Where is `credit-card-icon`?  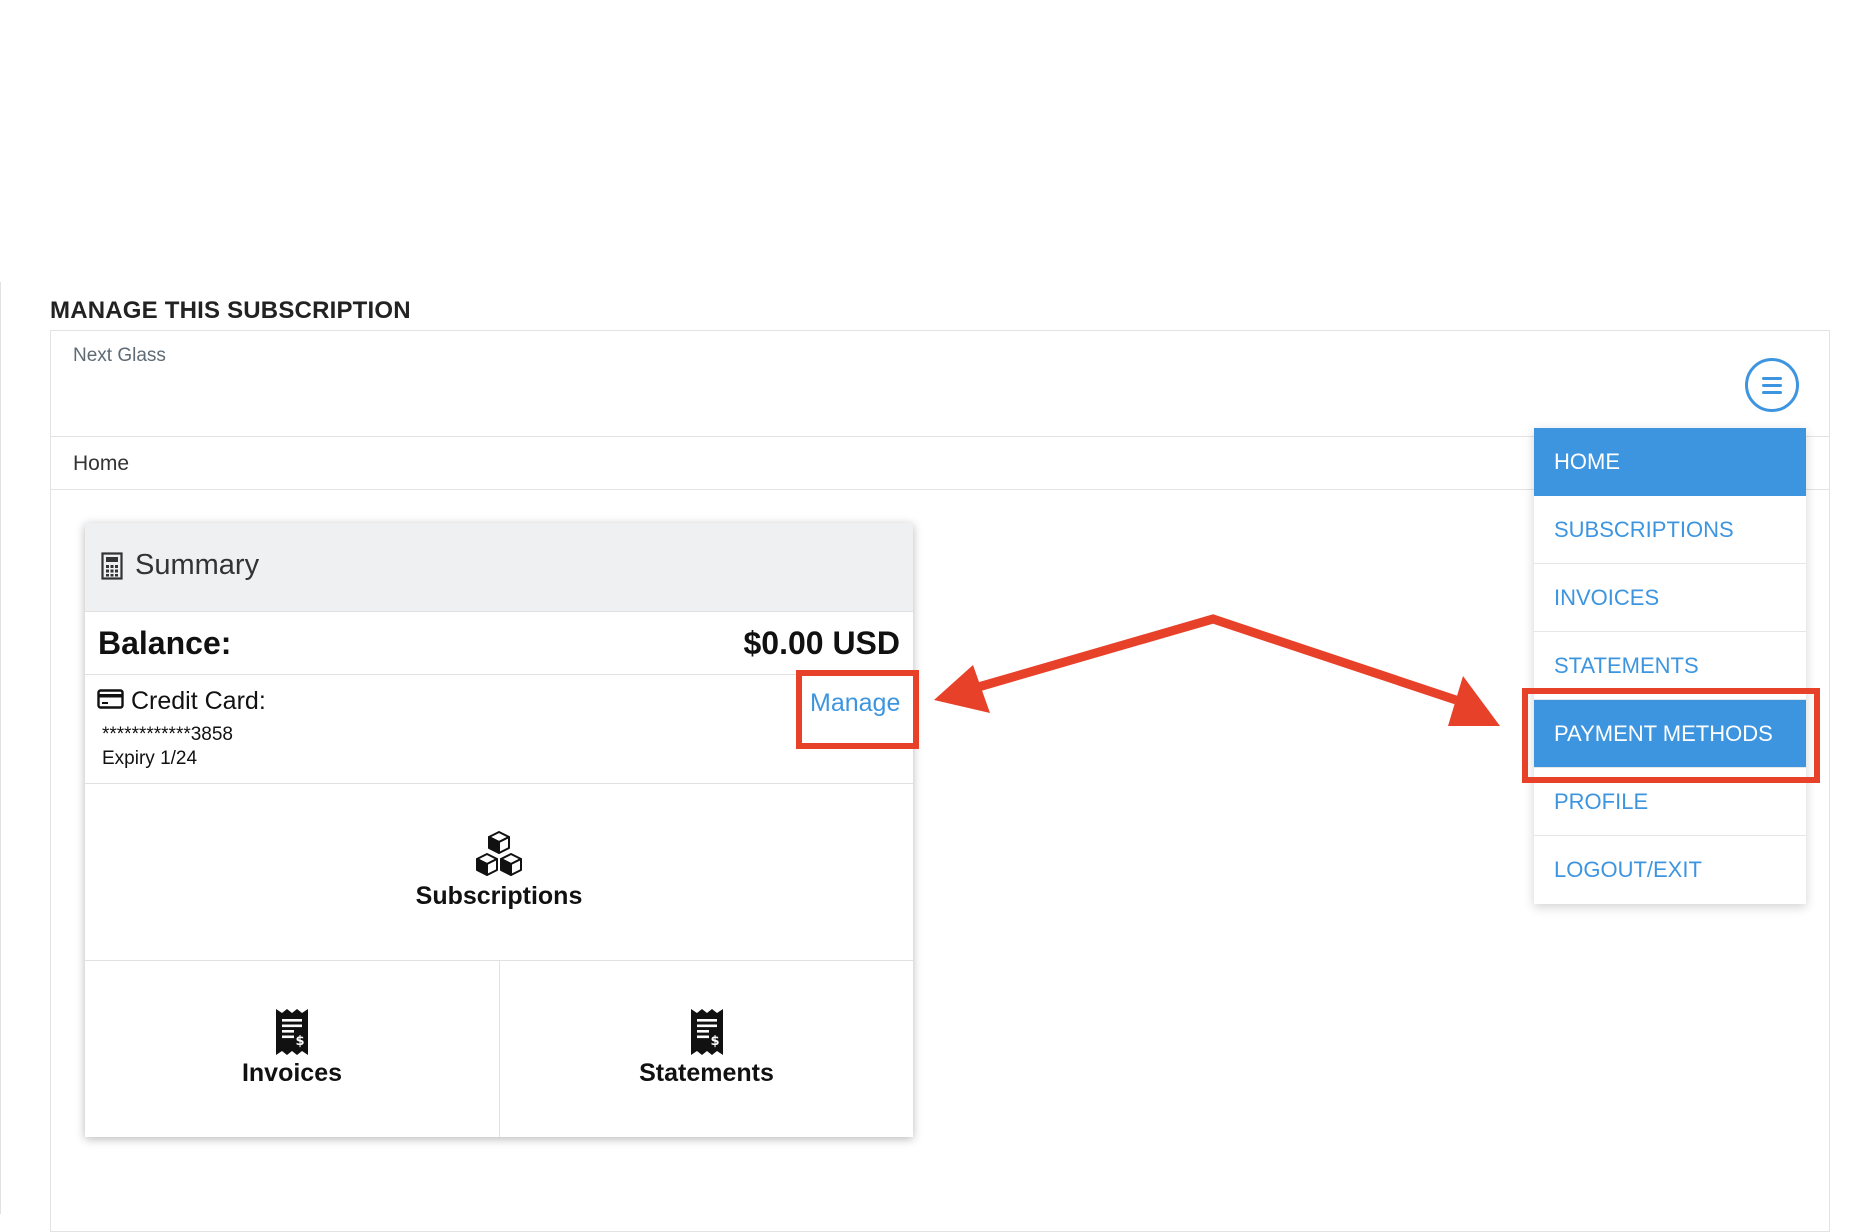 credit-card-icon is located at coordinates (110, 699).